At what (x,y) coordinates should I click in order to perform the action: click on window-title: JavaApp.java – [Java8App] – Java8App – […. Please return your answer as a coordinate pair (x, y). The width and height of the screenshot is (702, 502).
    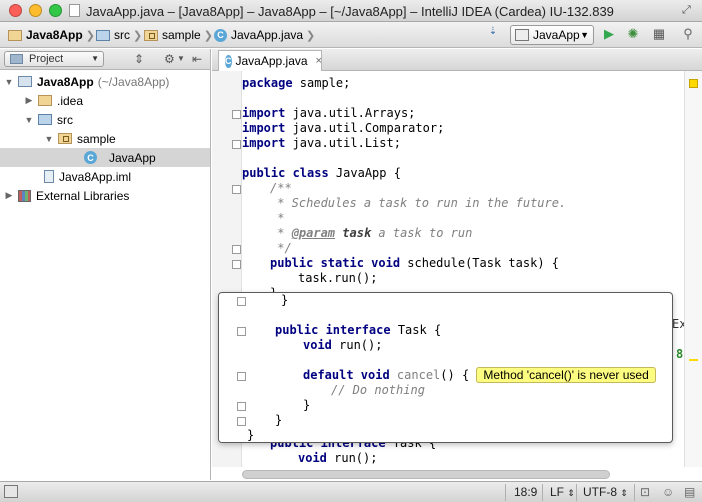
    Looking at the image, I should click on (350, 11).